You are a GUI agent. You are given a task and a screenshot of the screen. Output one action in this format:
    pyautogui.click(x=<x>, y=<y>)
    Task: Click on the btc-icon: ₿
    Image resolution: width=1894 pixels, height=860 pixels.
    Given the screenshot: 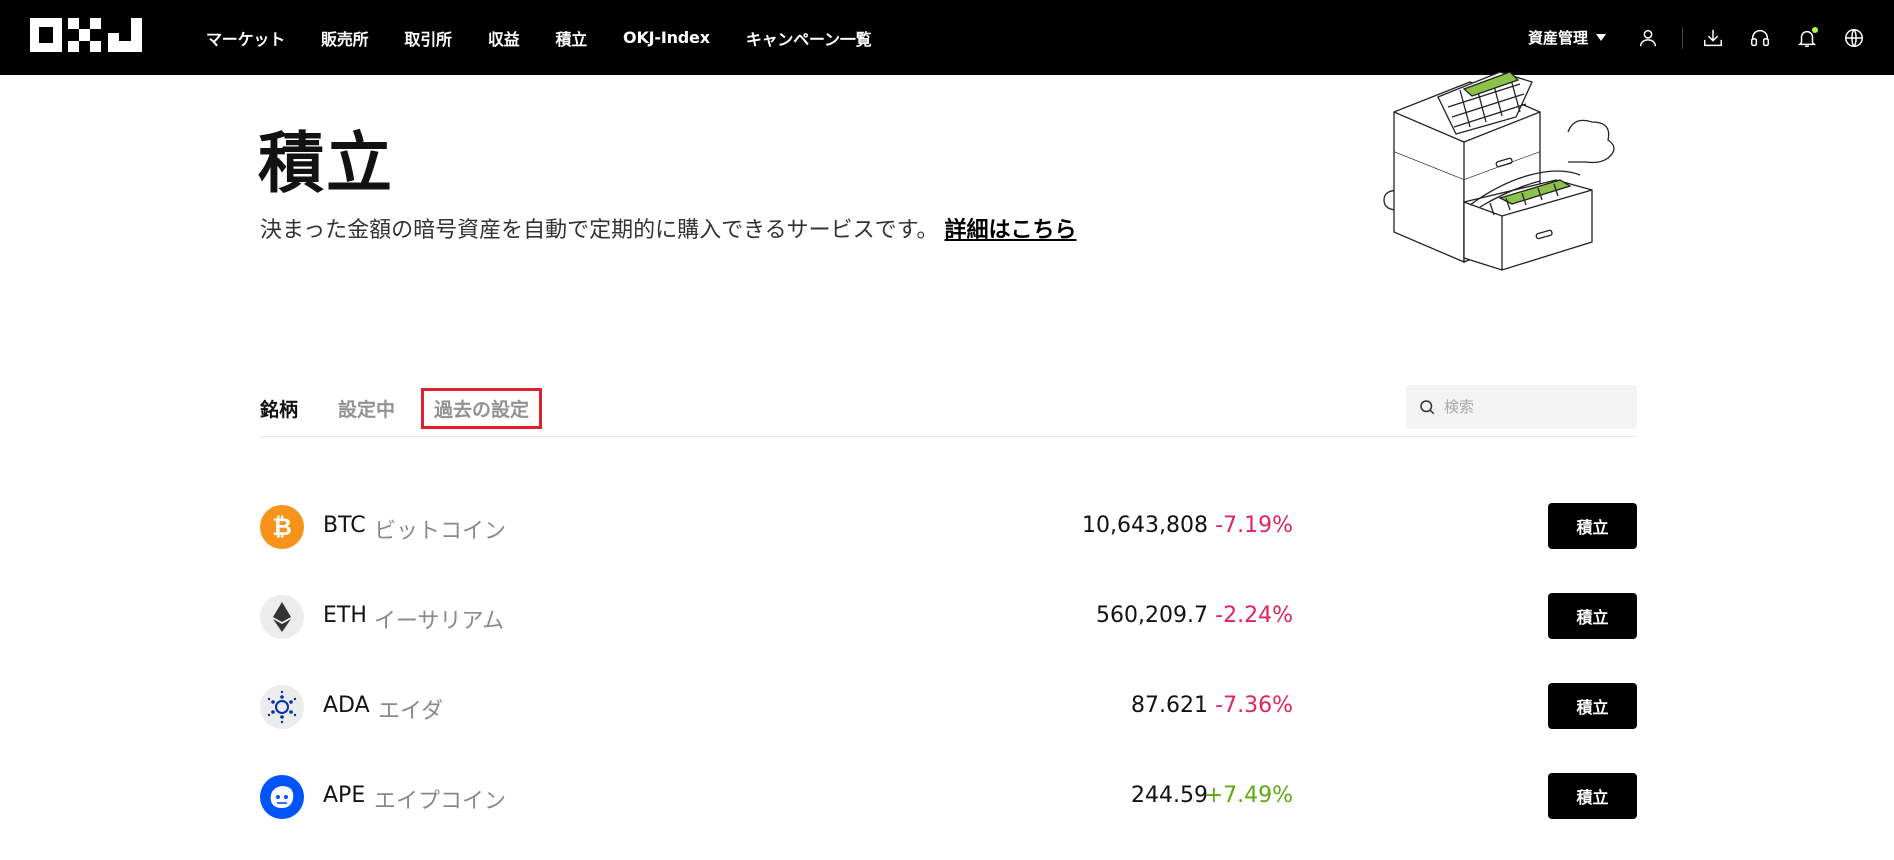 What is the action you would take?
    pyautogui.click(x=282, y=527)
    